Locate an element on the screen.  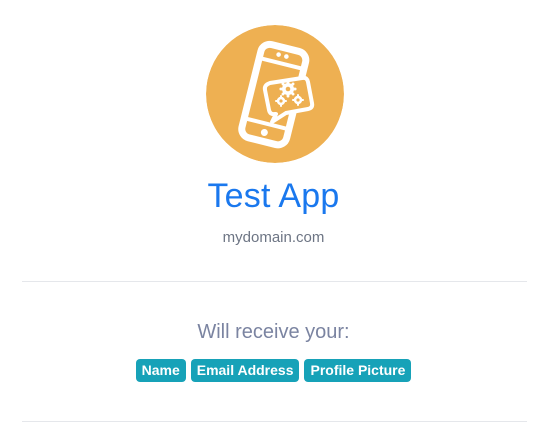
scope-badge-profile-picture: Profile Picture is located at coordinates (358, 370).